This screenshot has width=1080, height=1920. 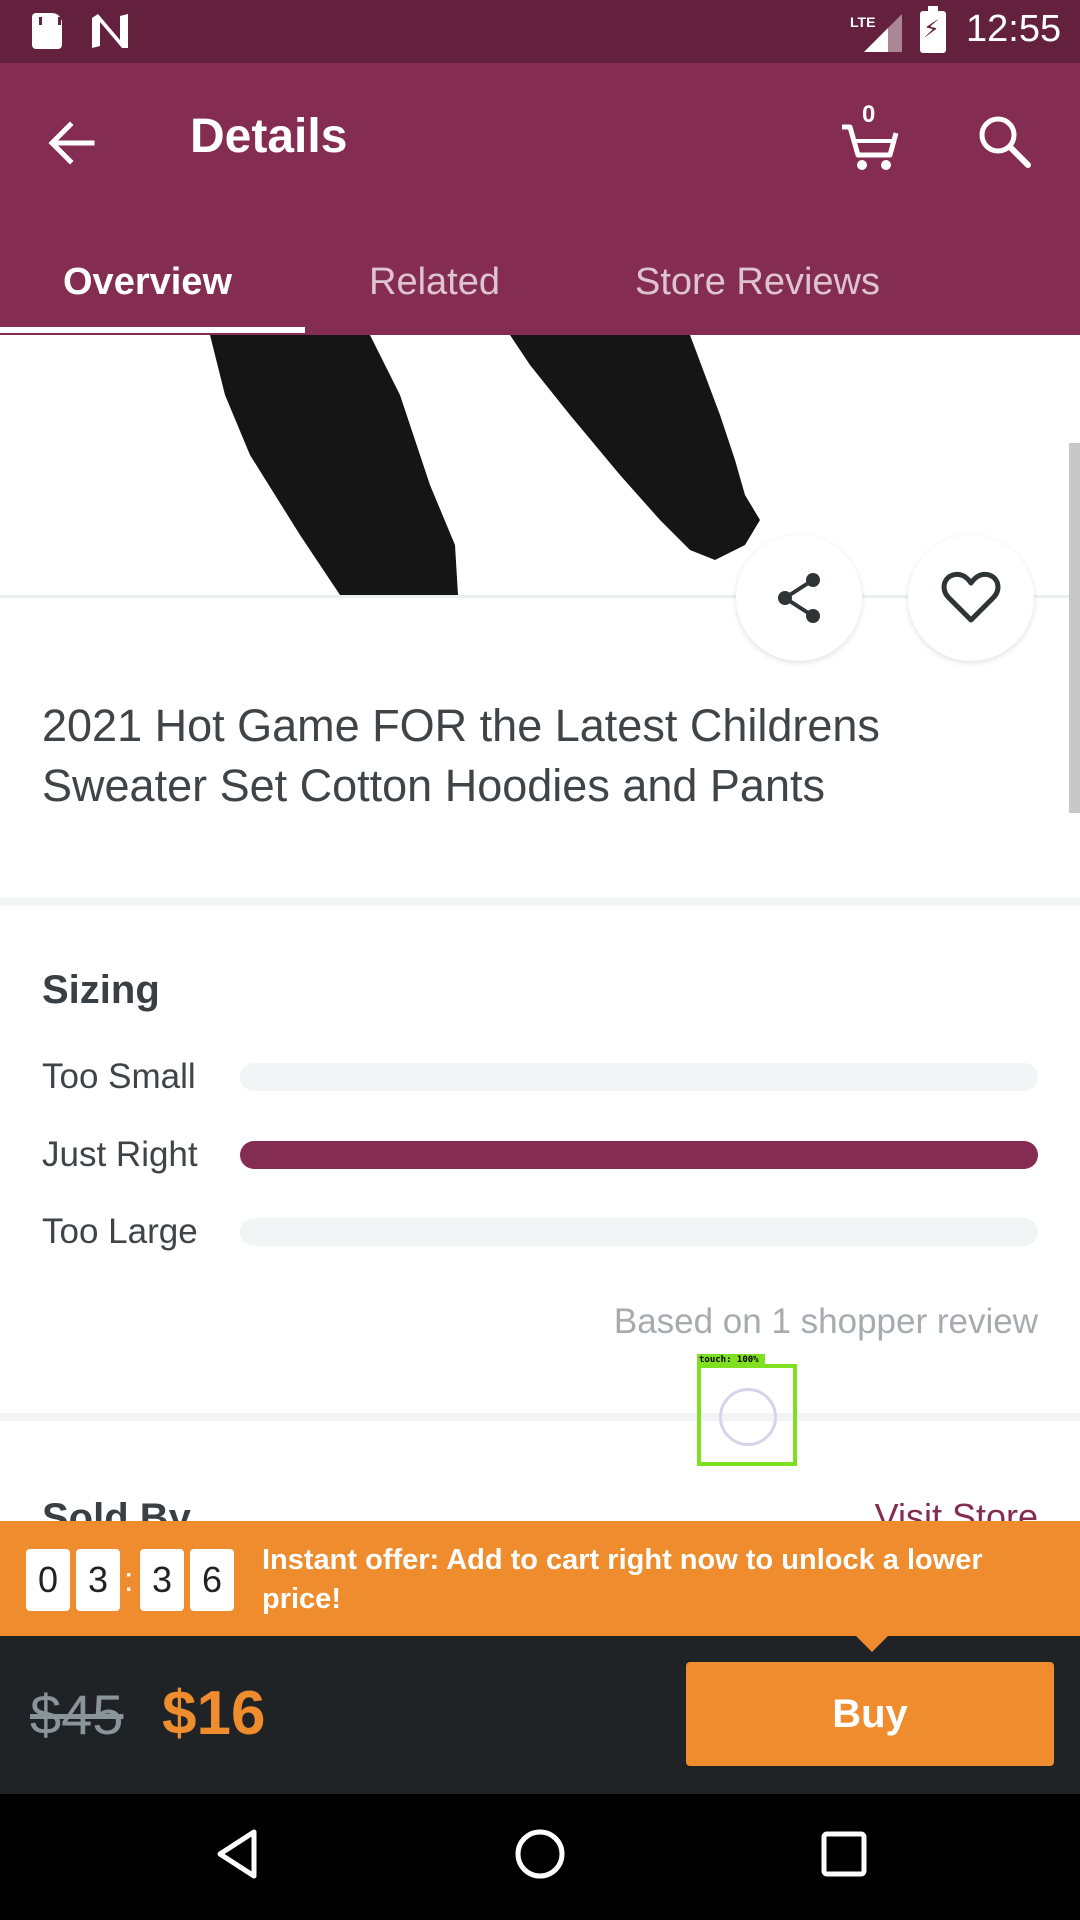 I want to click on cart-count-badge: 0, so click(x=869, y=114).